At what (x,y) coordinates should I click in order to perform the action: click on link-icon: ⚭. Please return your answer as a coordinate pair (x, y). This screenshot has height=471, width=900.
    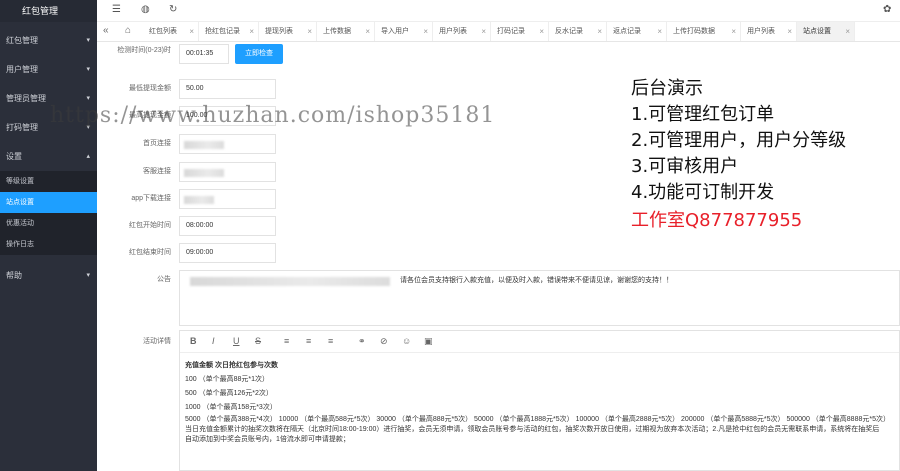
    Looking at the image, I should click on (362, 341).